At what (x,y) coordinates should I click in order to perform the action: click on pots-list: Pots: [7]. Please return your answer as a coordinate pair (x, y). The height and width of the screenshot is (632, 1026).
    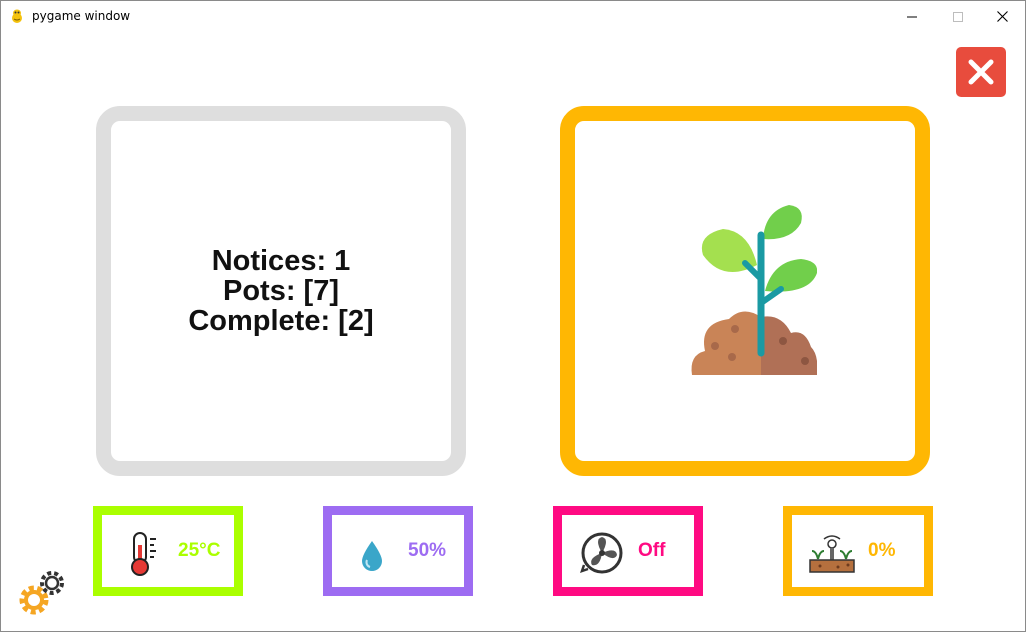
    Looking at the image, I should click on (280, 291).